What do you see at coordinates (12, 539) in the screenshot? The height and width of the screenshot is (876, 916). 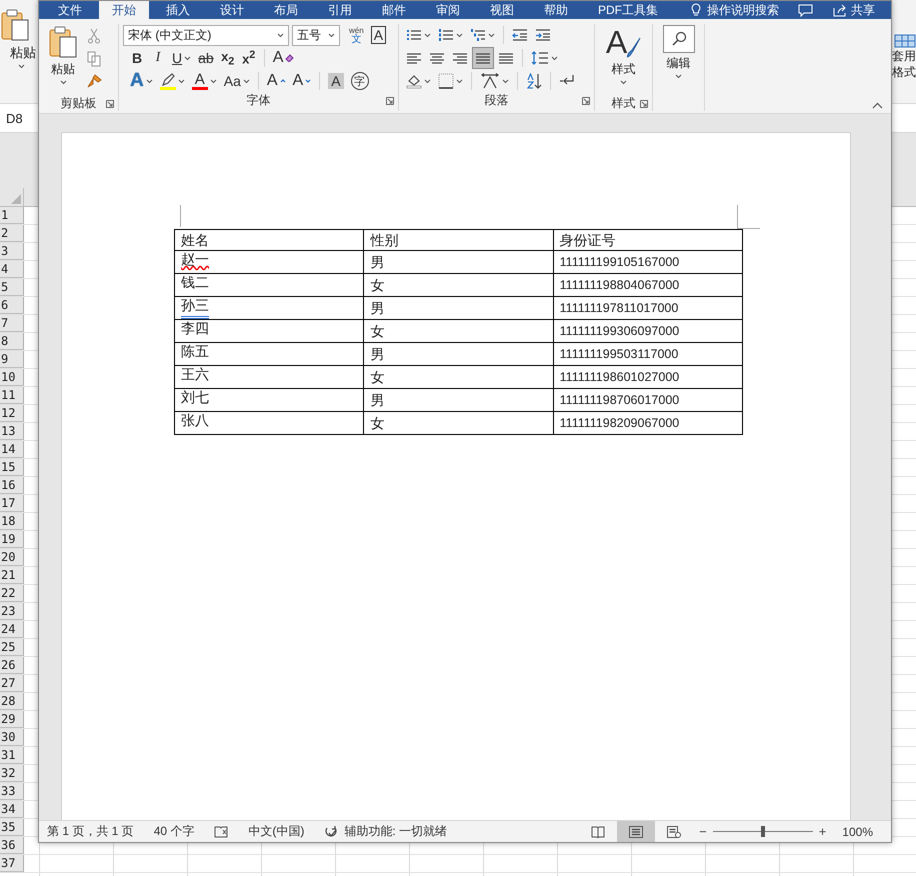 I see `row-header: 19` at bounding box center [12, 539].